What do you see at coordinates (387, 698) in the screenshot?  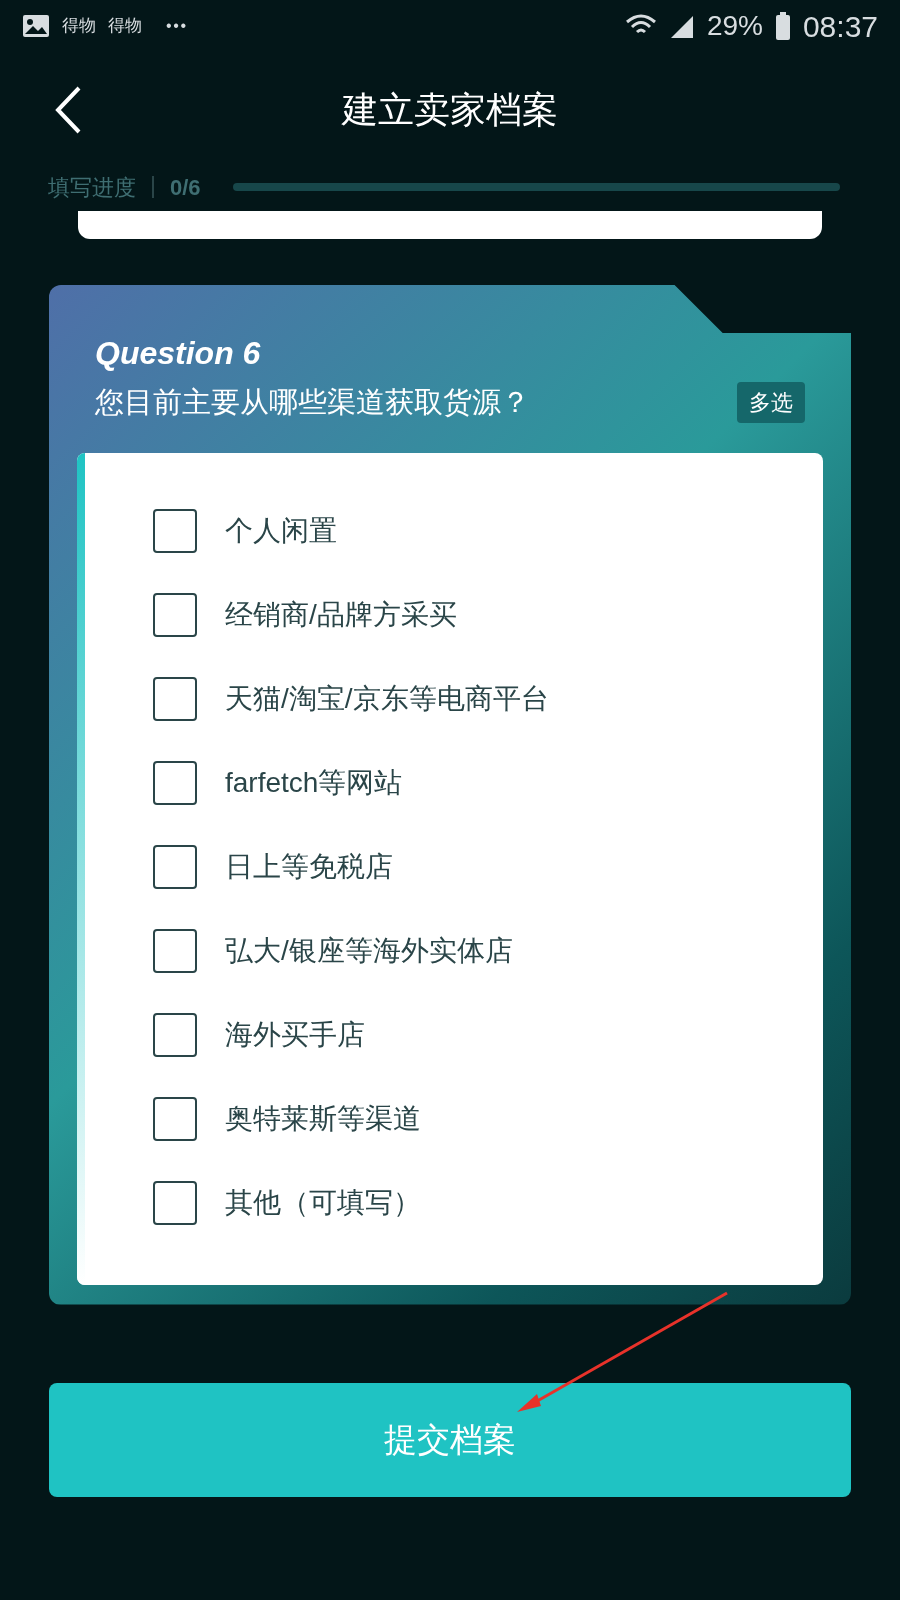 I see `option-label: 天猫/淘宝/京东等电商平台` at bounding box center [387, 698].